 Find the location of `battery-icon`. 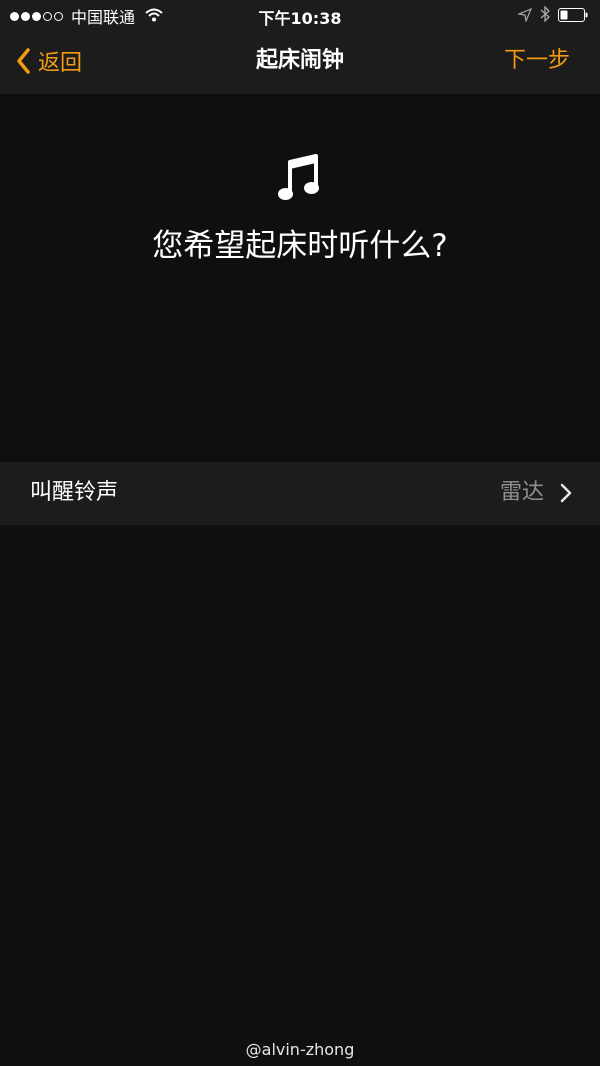

battery-icon is located at coordinates (569, 16).